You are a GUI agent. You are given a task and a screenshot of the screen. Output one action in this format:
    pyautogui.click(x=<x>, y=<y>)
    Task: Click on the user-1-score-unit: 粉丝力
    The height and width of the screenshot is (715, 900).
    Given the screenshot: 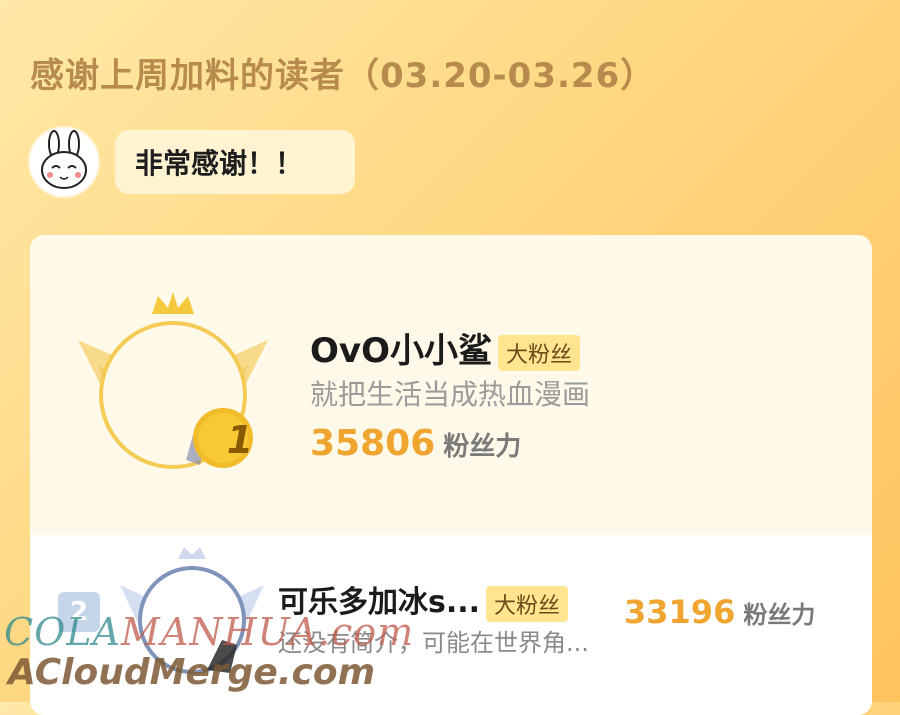 What is the action you would take?
    pyautogui.click(x=482, y=447)
    